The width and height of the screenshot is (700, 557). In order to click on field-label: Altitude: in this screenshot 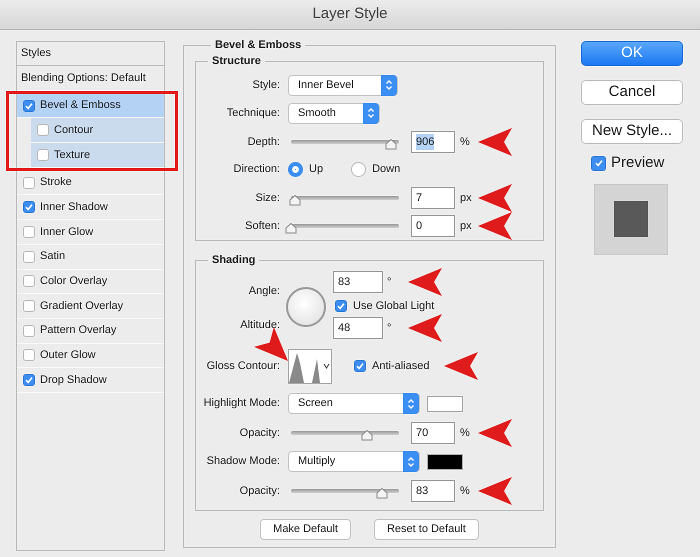, I will do `click(260, 325)`.